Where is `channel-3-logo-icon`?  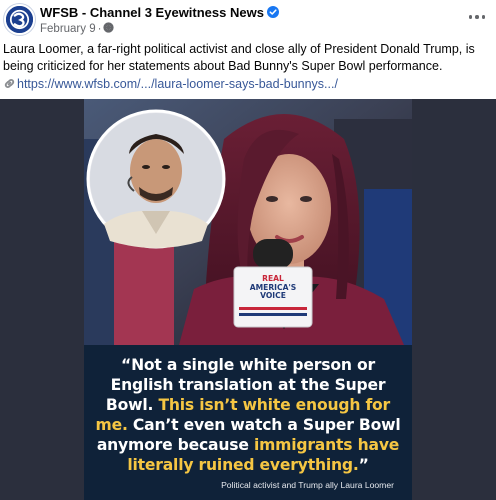
channel-3-logo-icon is located at coordinates (19, 19).